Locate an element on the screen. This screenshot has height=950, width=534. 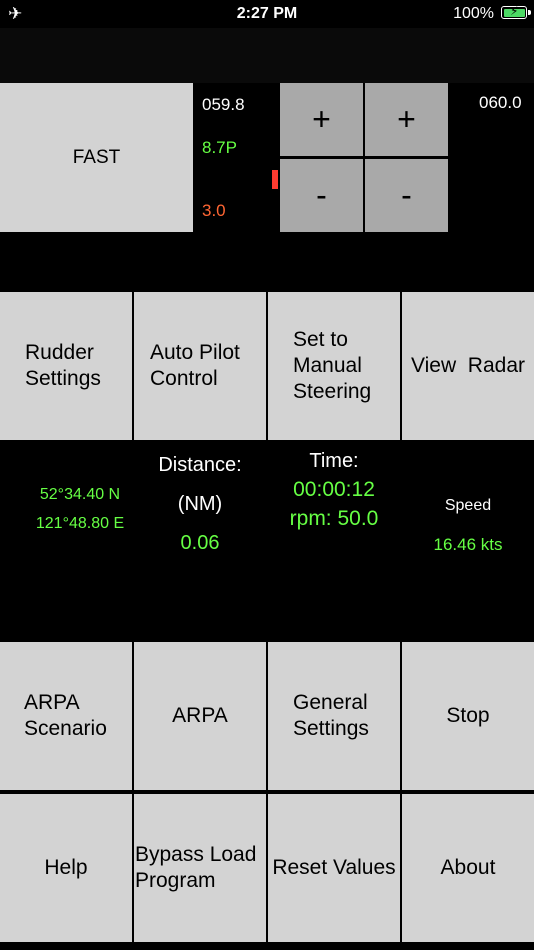
reset-values-button: Reset Values is located at coordinates (334, 868).